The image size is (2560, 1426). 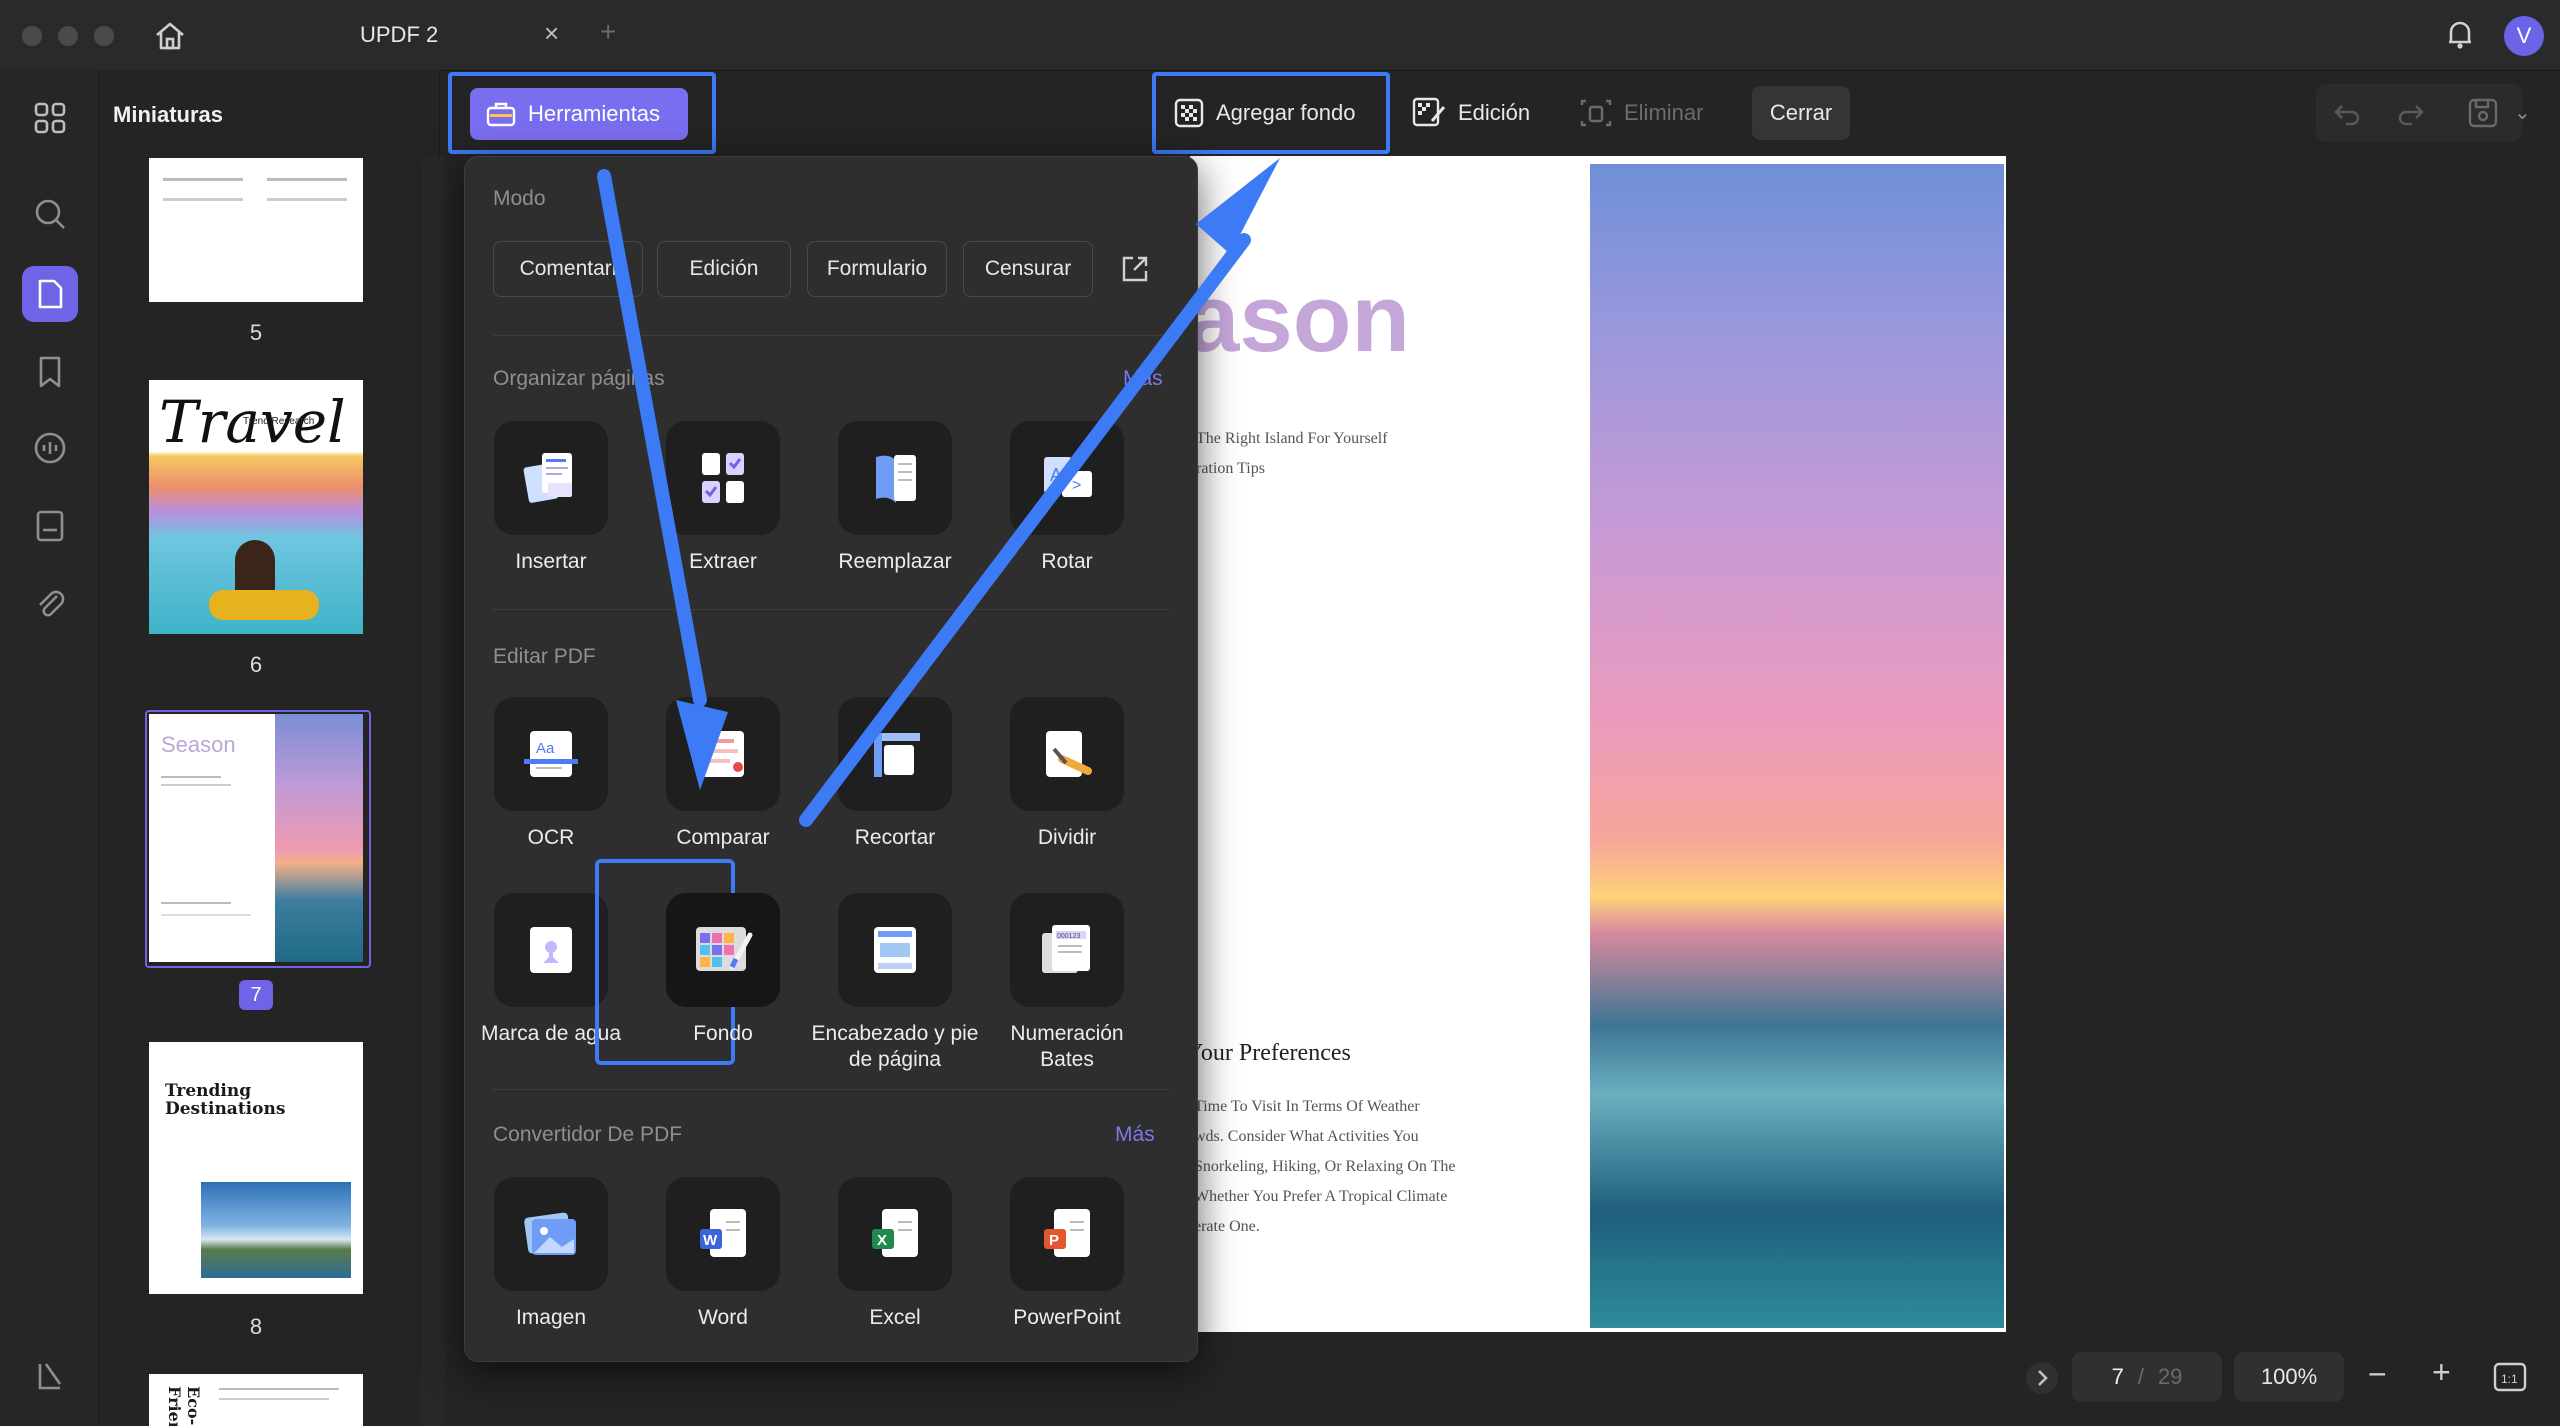 I want to click on zoom-out-icon: −, so click(x=2377, y=1374).